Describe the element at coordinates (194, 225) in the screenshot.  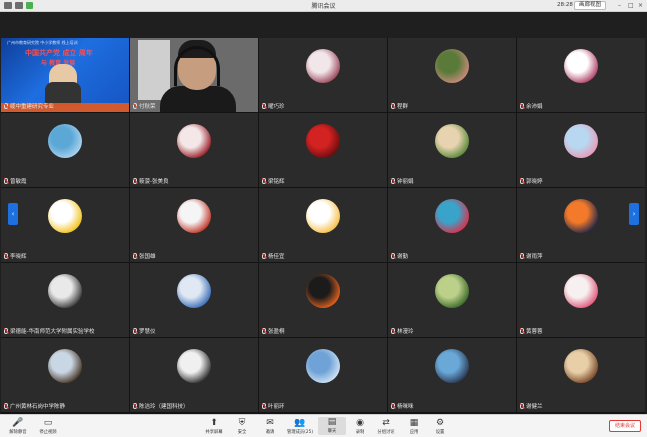
I see `participant-tile: 张国雄` at that location.